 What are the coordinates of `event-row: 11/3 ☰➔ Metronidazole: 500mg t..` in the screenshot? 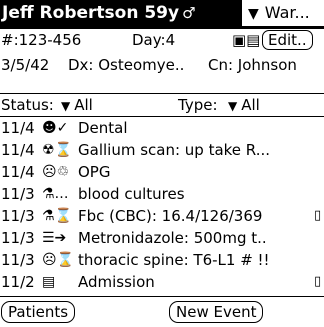 It's located at (162, 238).